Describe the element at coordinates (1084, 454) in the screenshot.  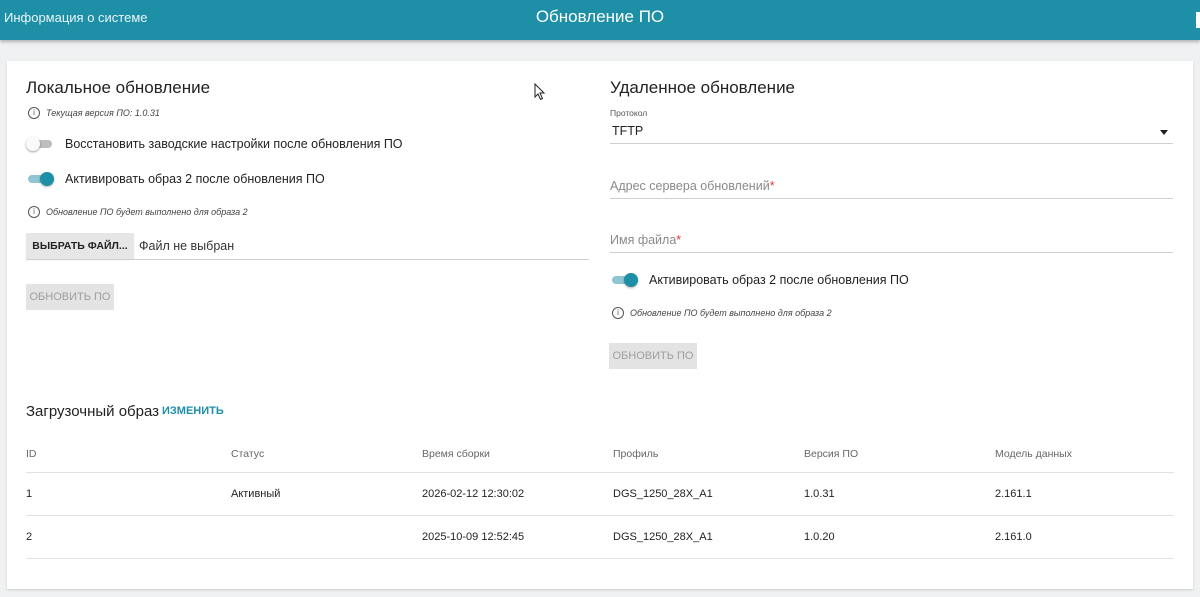
I see `column-header-data-model: Модель данных` at that location.